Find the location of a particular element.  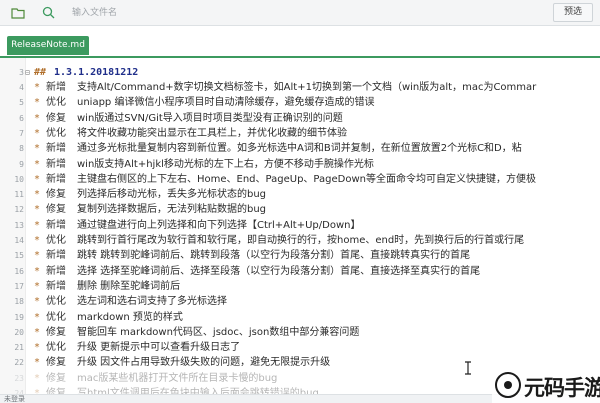

line-number: 21 is located at coordinates (19, 348).